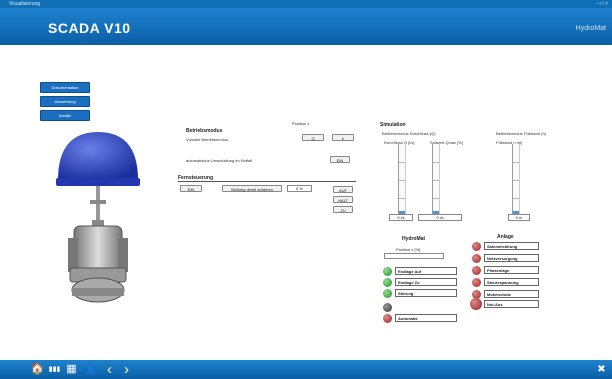  Describe the element at coordinates (505, 237) in the screenshot. I see `anlage-heading: Anlage` at that location.